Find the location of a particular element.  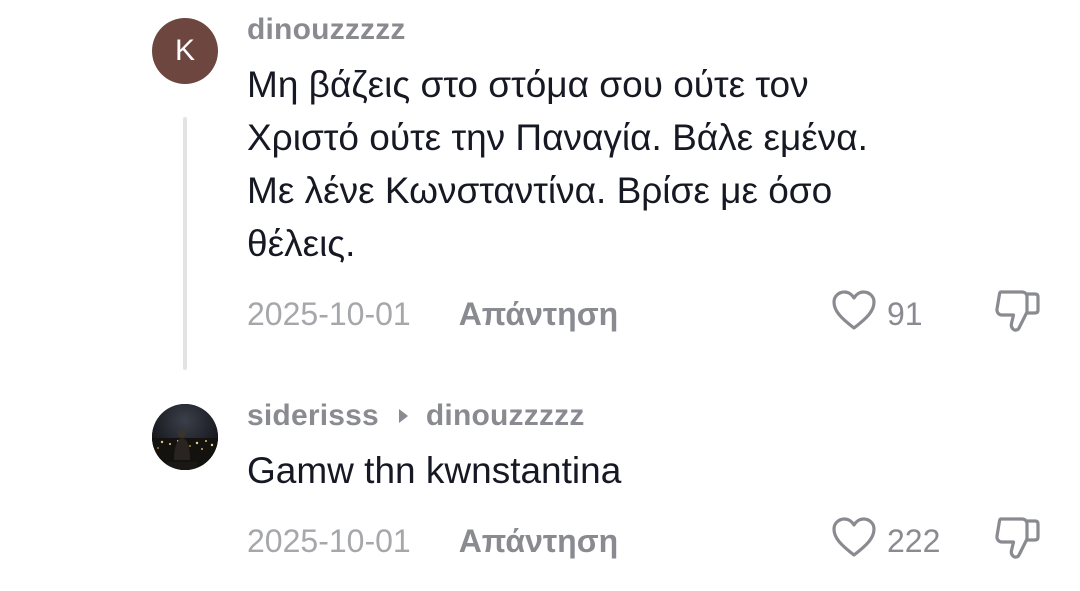

comment-author-row: dinouzzzzz is located at coordinates (326, 30).